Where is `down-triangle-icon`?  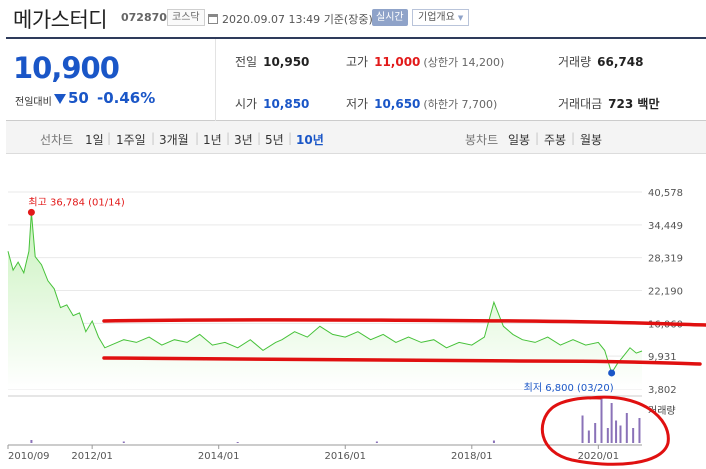
down-triangle-icon is located at coordinates (60, 99).